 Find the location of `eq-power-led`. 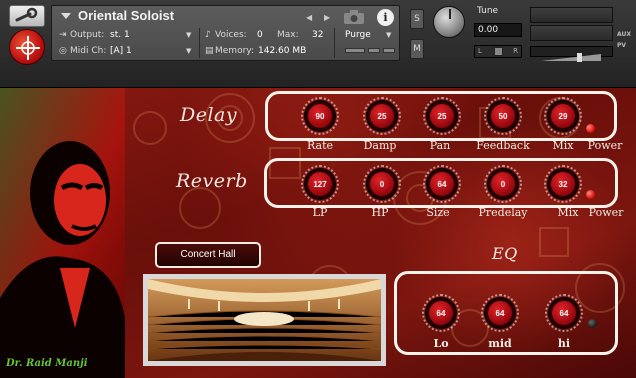

eq-power-led is located at coordinates (592, 323).